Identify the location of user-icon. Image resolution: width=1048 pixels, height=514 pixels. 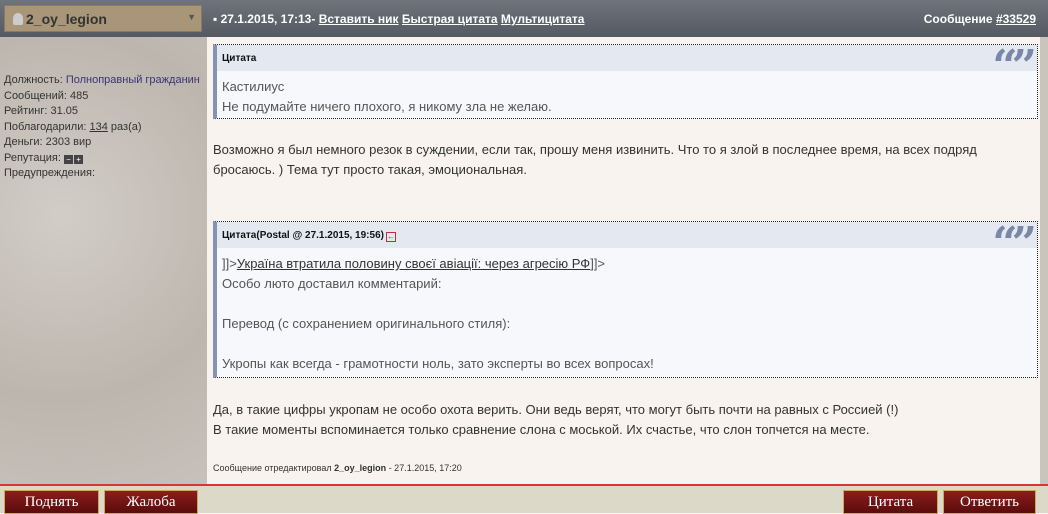
(18, 19).